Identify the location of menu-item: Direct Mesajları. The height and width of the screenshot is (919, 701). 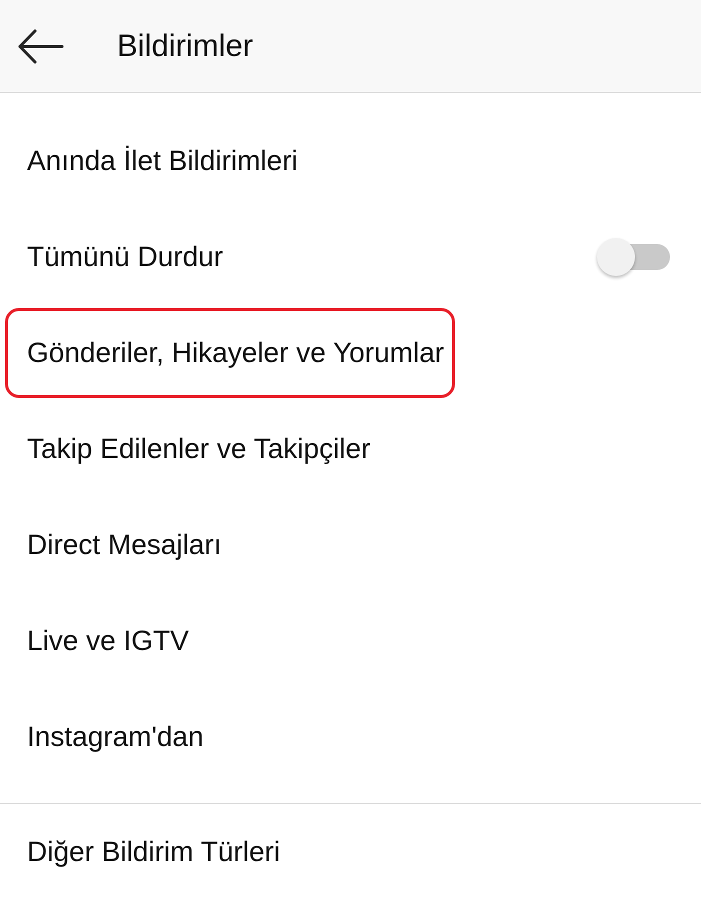
(118, 545).